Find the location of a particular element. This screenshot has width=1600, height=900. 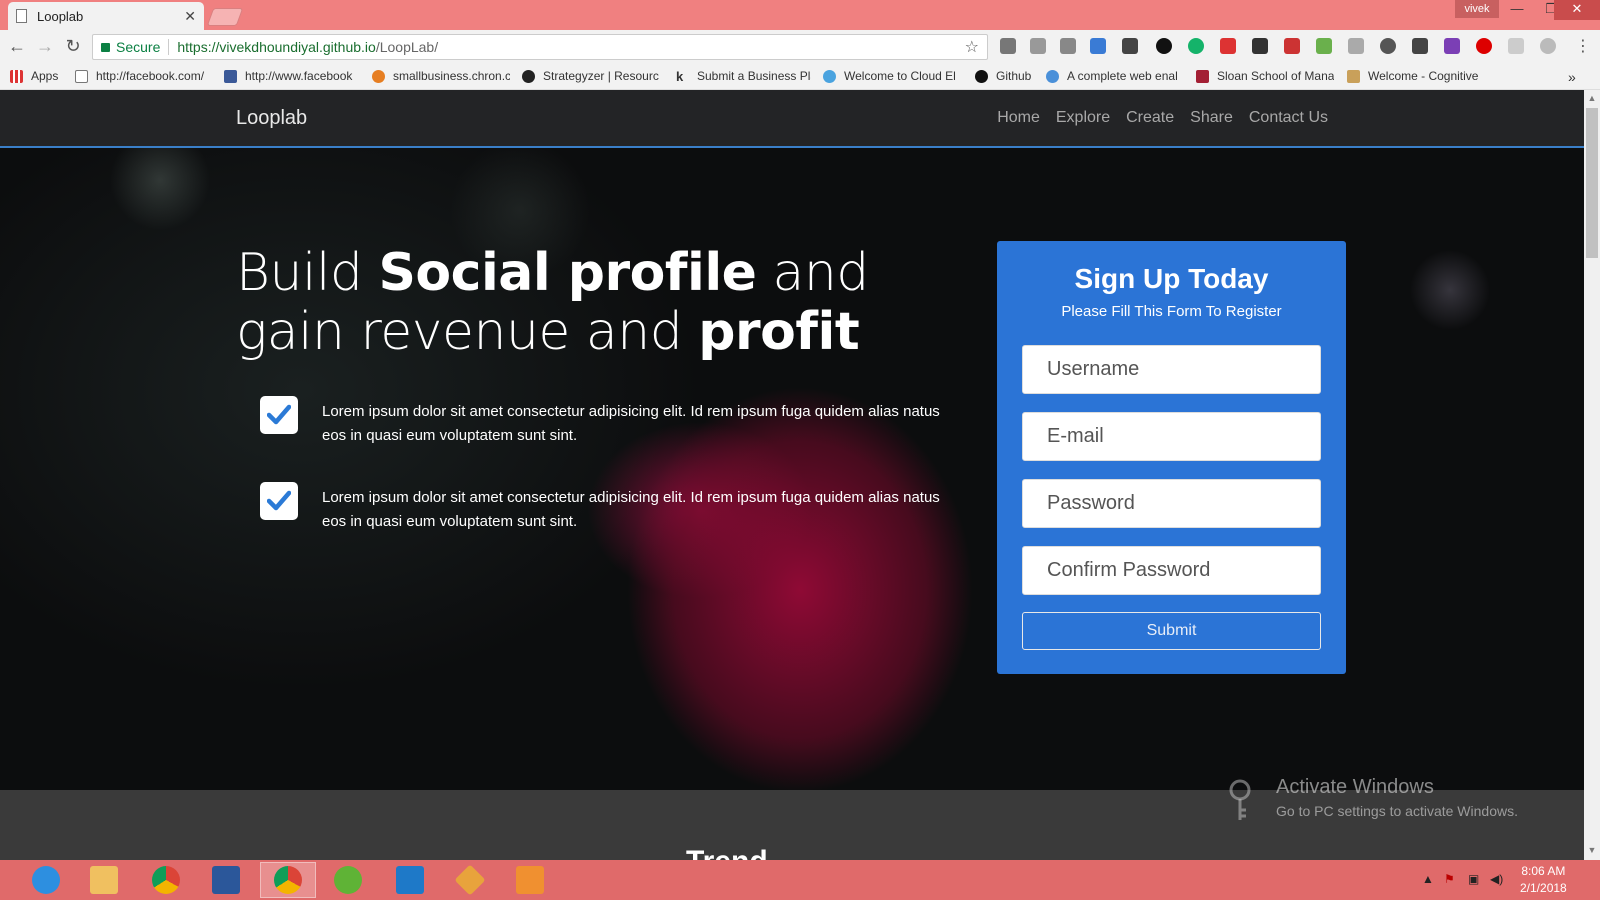

camera-icon is located at coordinates (1516, 46).